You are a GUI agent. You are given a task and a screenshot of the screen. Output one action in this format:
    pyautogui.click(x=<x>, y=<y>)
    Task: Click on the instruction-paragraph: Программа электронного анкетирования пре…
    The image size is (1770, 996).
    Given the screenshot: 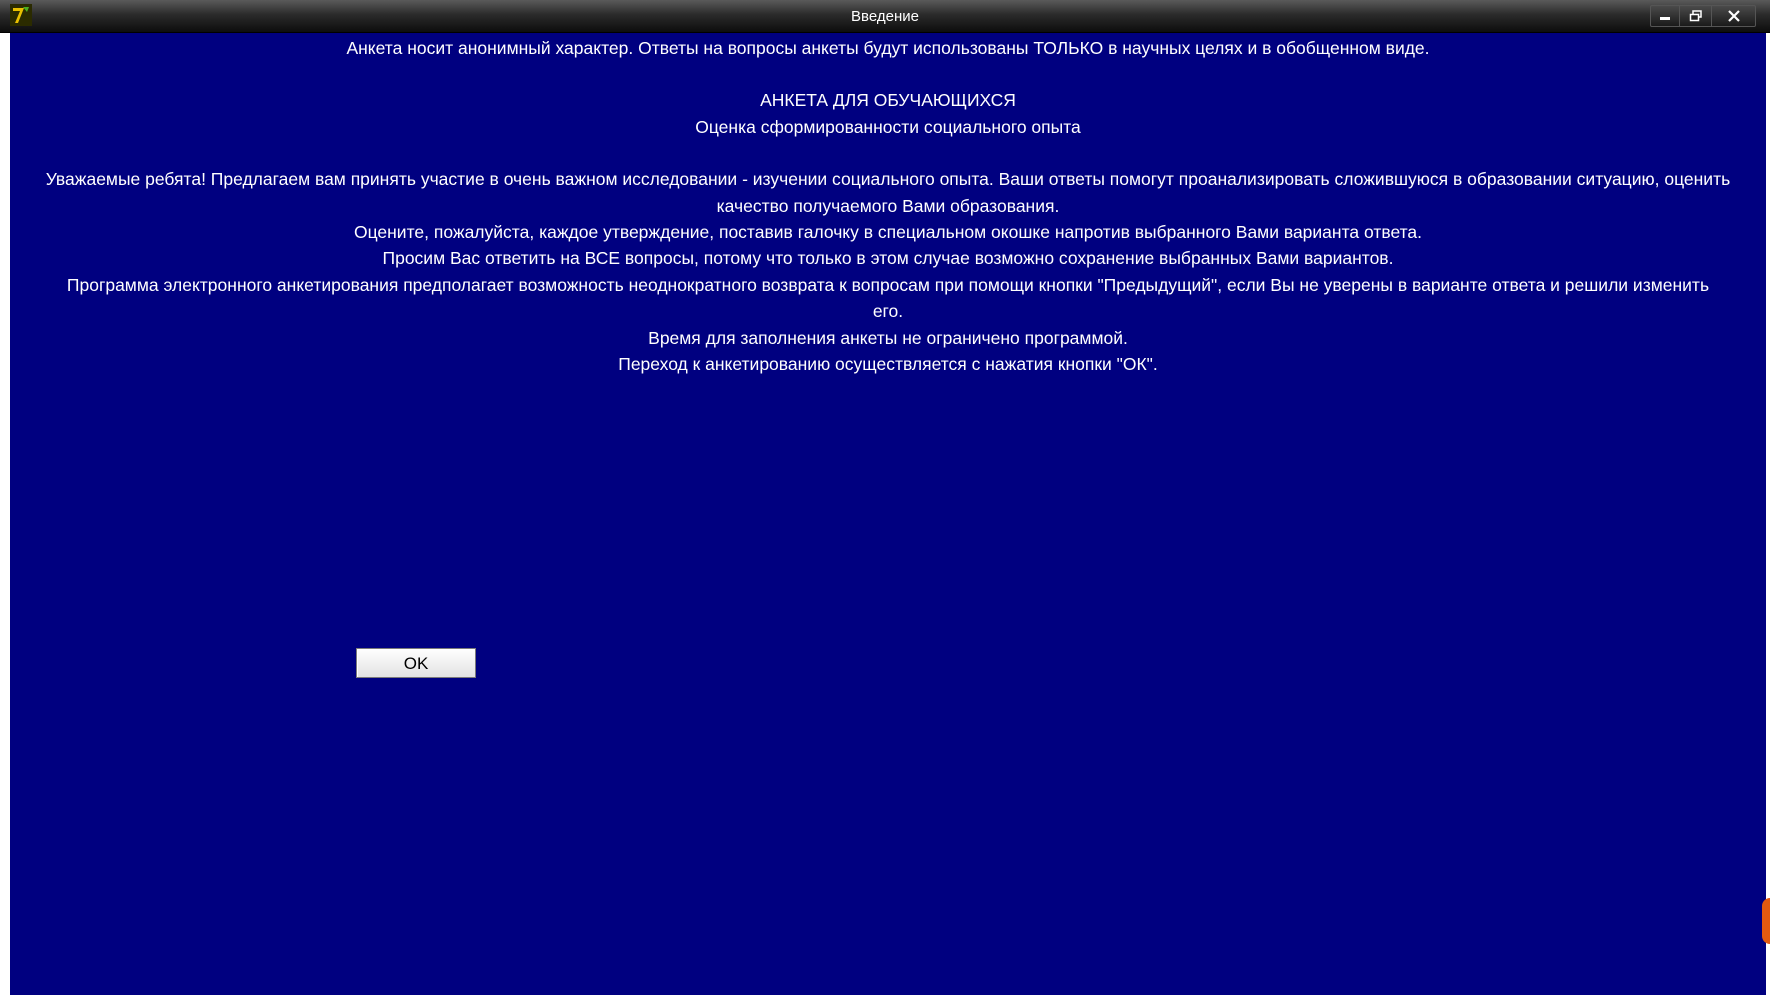 What is the action you would take?
    pyautogui.click(x=888, y=298)
    